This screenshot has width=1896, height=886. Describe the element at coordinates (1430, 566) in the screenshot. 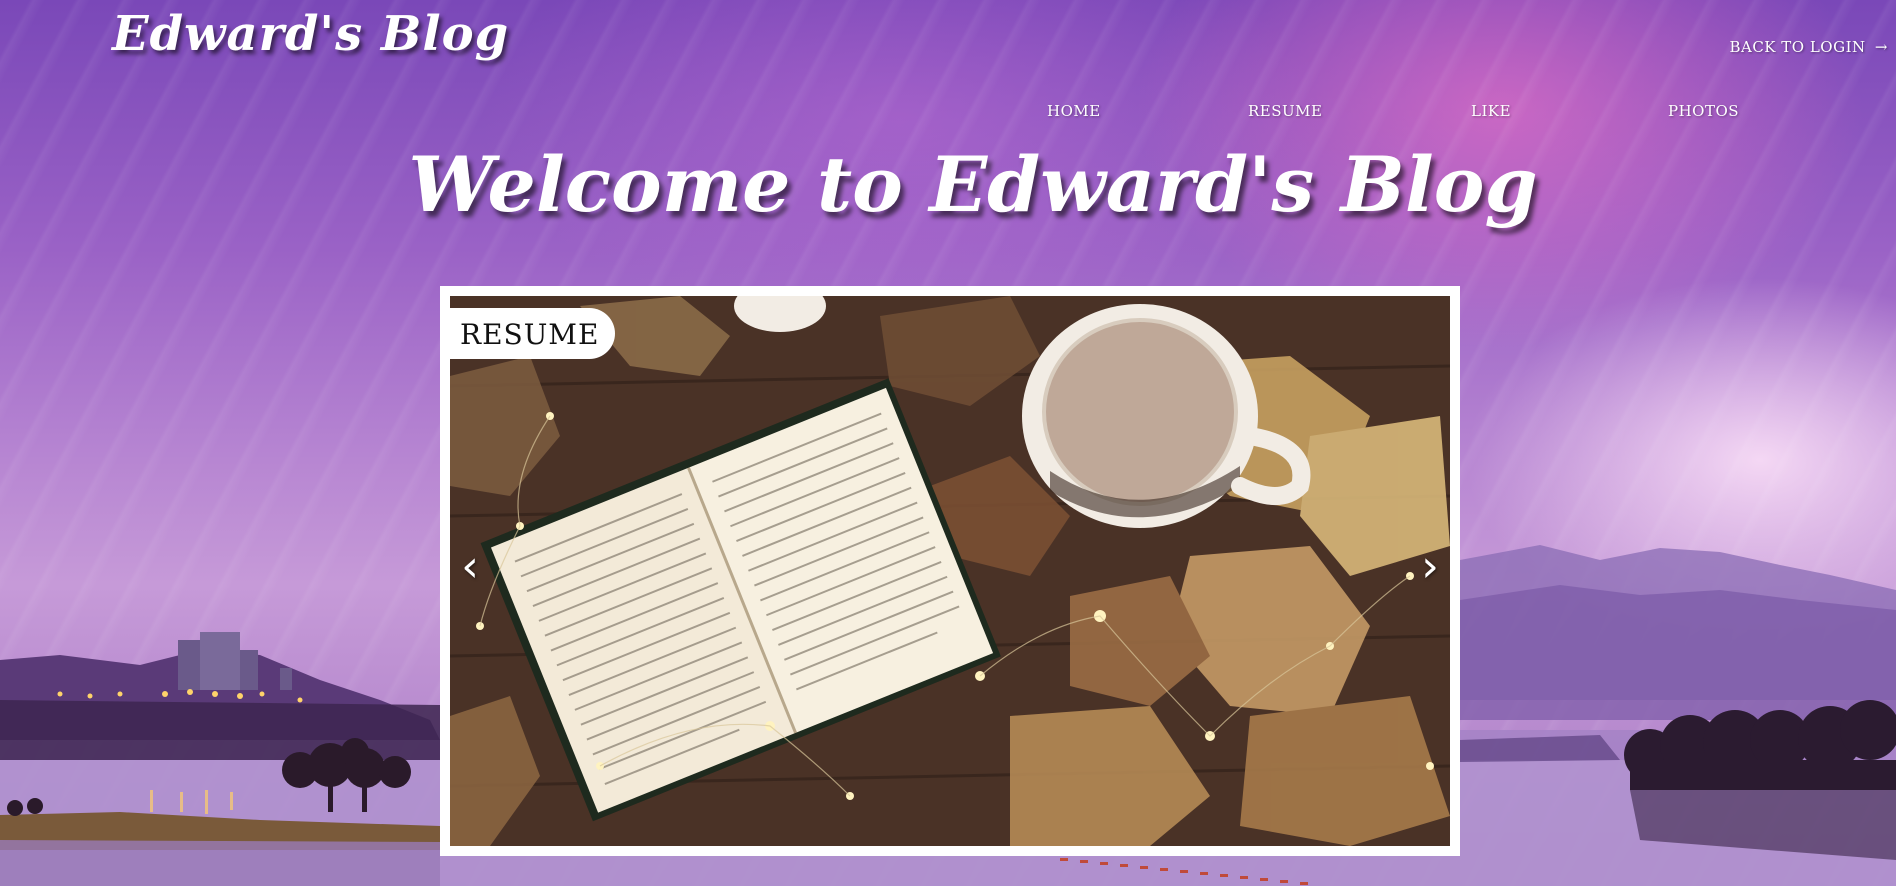

I see `chevron-right-icon: ›` at that location.